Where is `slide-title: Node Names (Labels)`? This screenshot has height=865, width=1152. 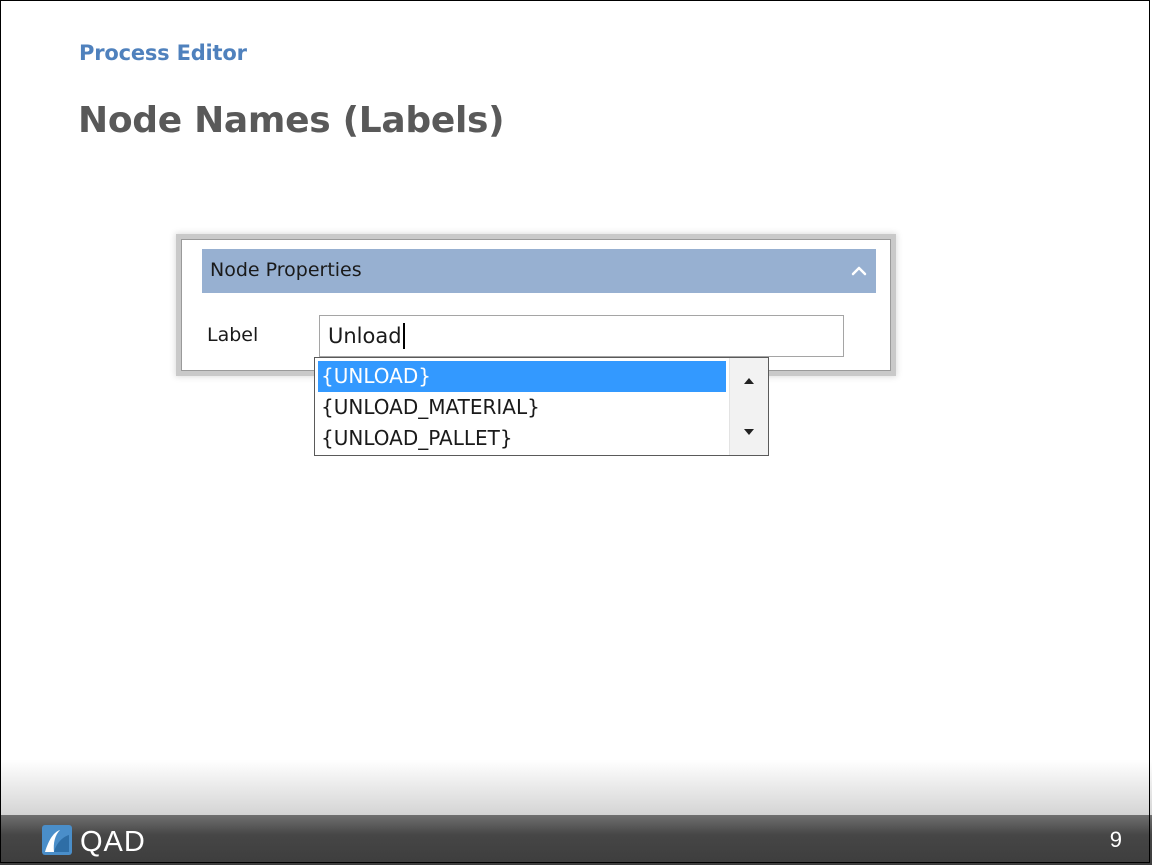 slide-title: Node Names (Labels) is located at coordinates (291, 120).